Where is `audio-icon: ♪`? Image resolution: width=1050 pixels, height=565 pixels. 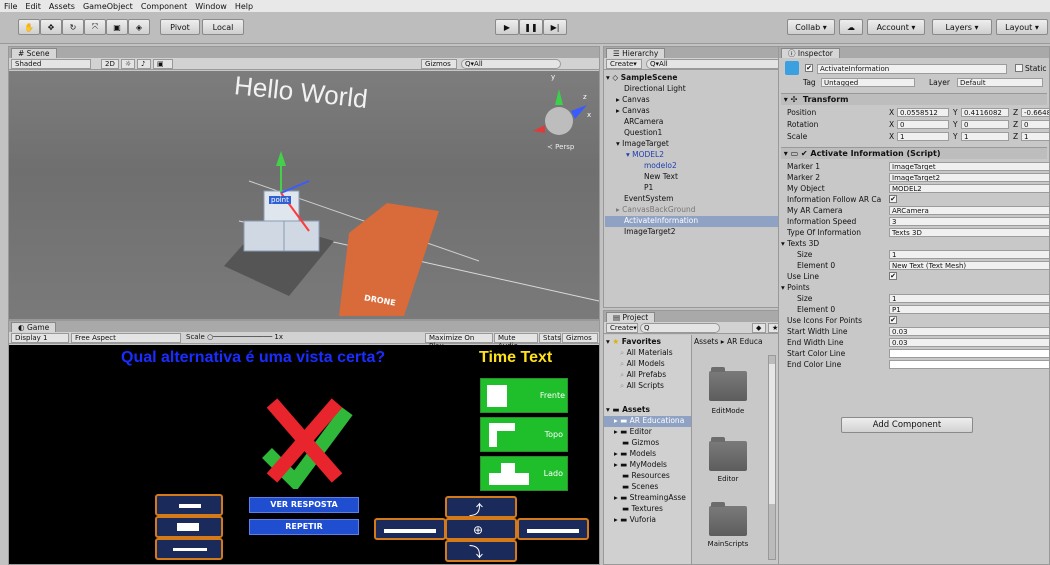 audio-icon: ♪ is located at coordinates (144, 64).